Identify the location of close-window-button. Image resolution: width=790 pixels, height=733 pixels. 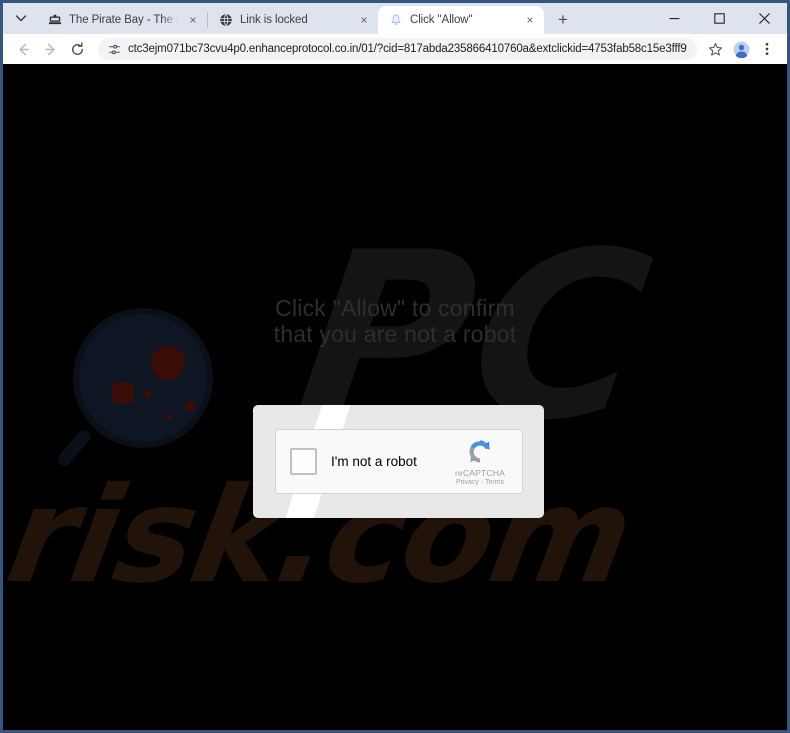
(764, 18).